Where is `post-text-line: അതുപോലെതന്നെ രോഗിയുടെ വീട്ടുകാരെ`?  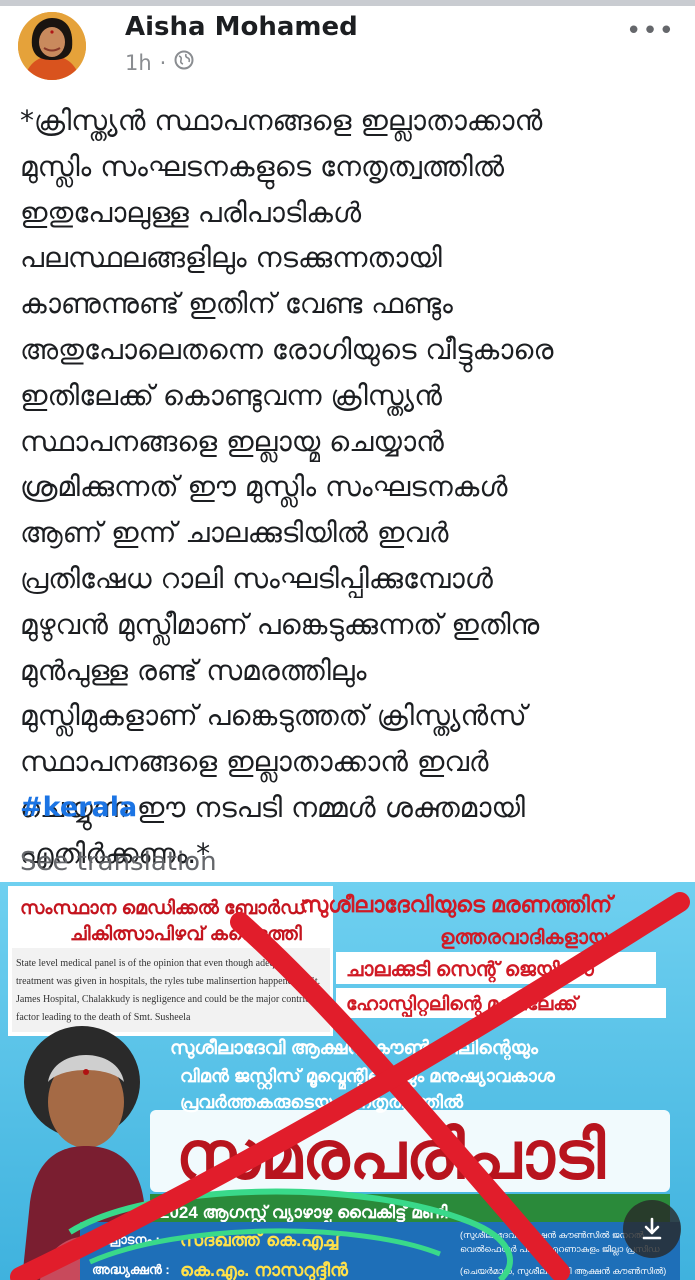
post-text-line: അതുപോലെതന്നെ രോഗിയുടെ വീട്ടുകാരെ is located at coordinates (287, 349).